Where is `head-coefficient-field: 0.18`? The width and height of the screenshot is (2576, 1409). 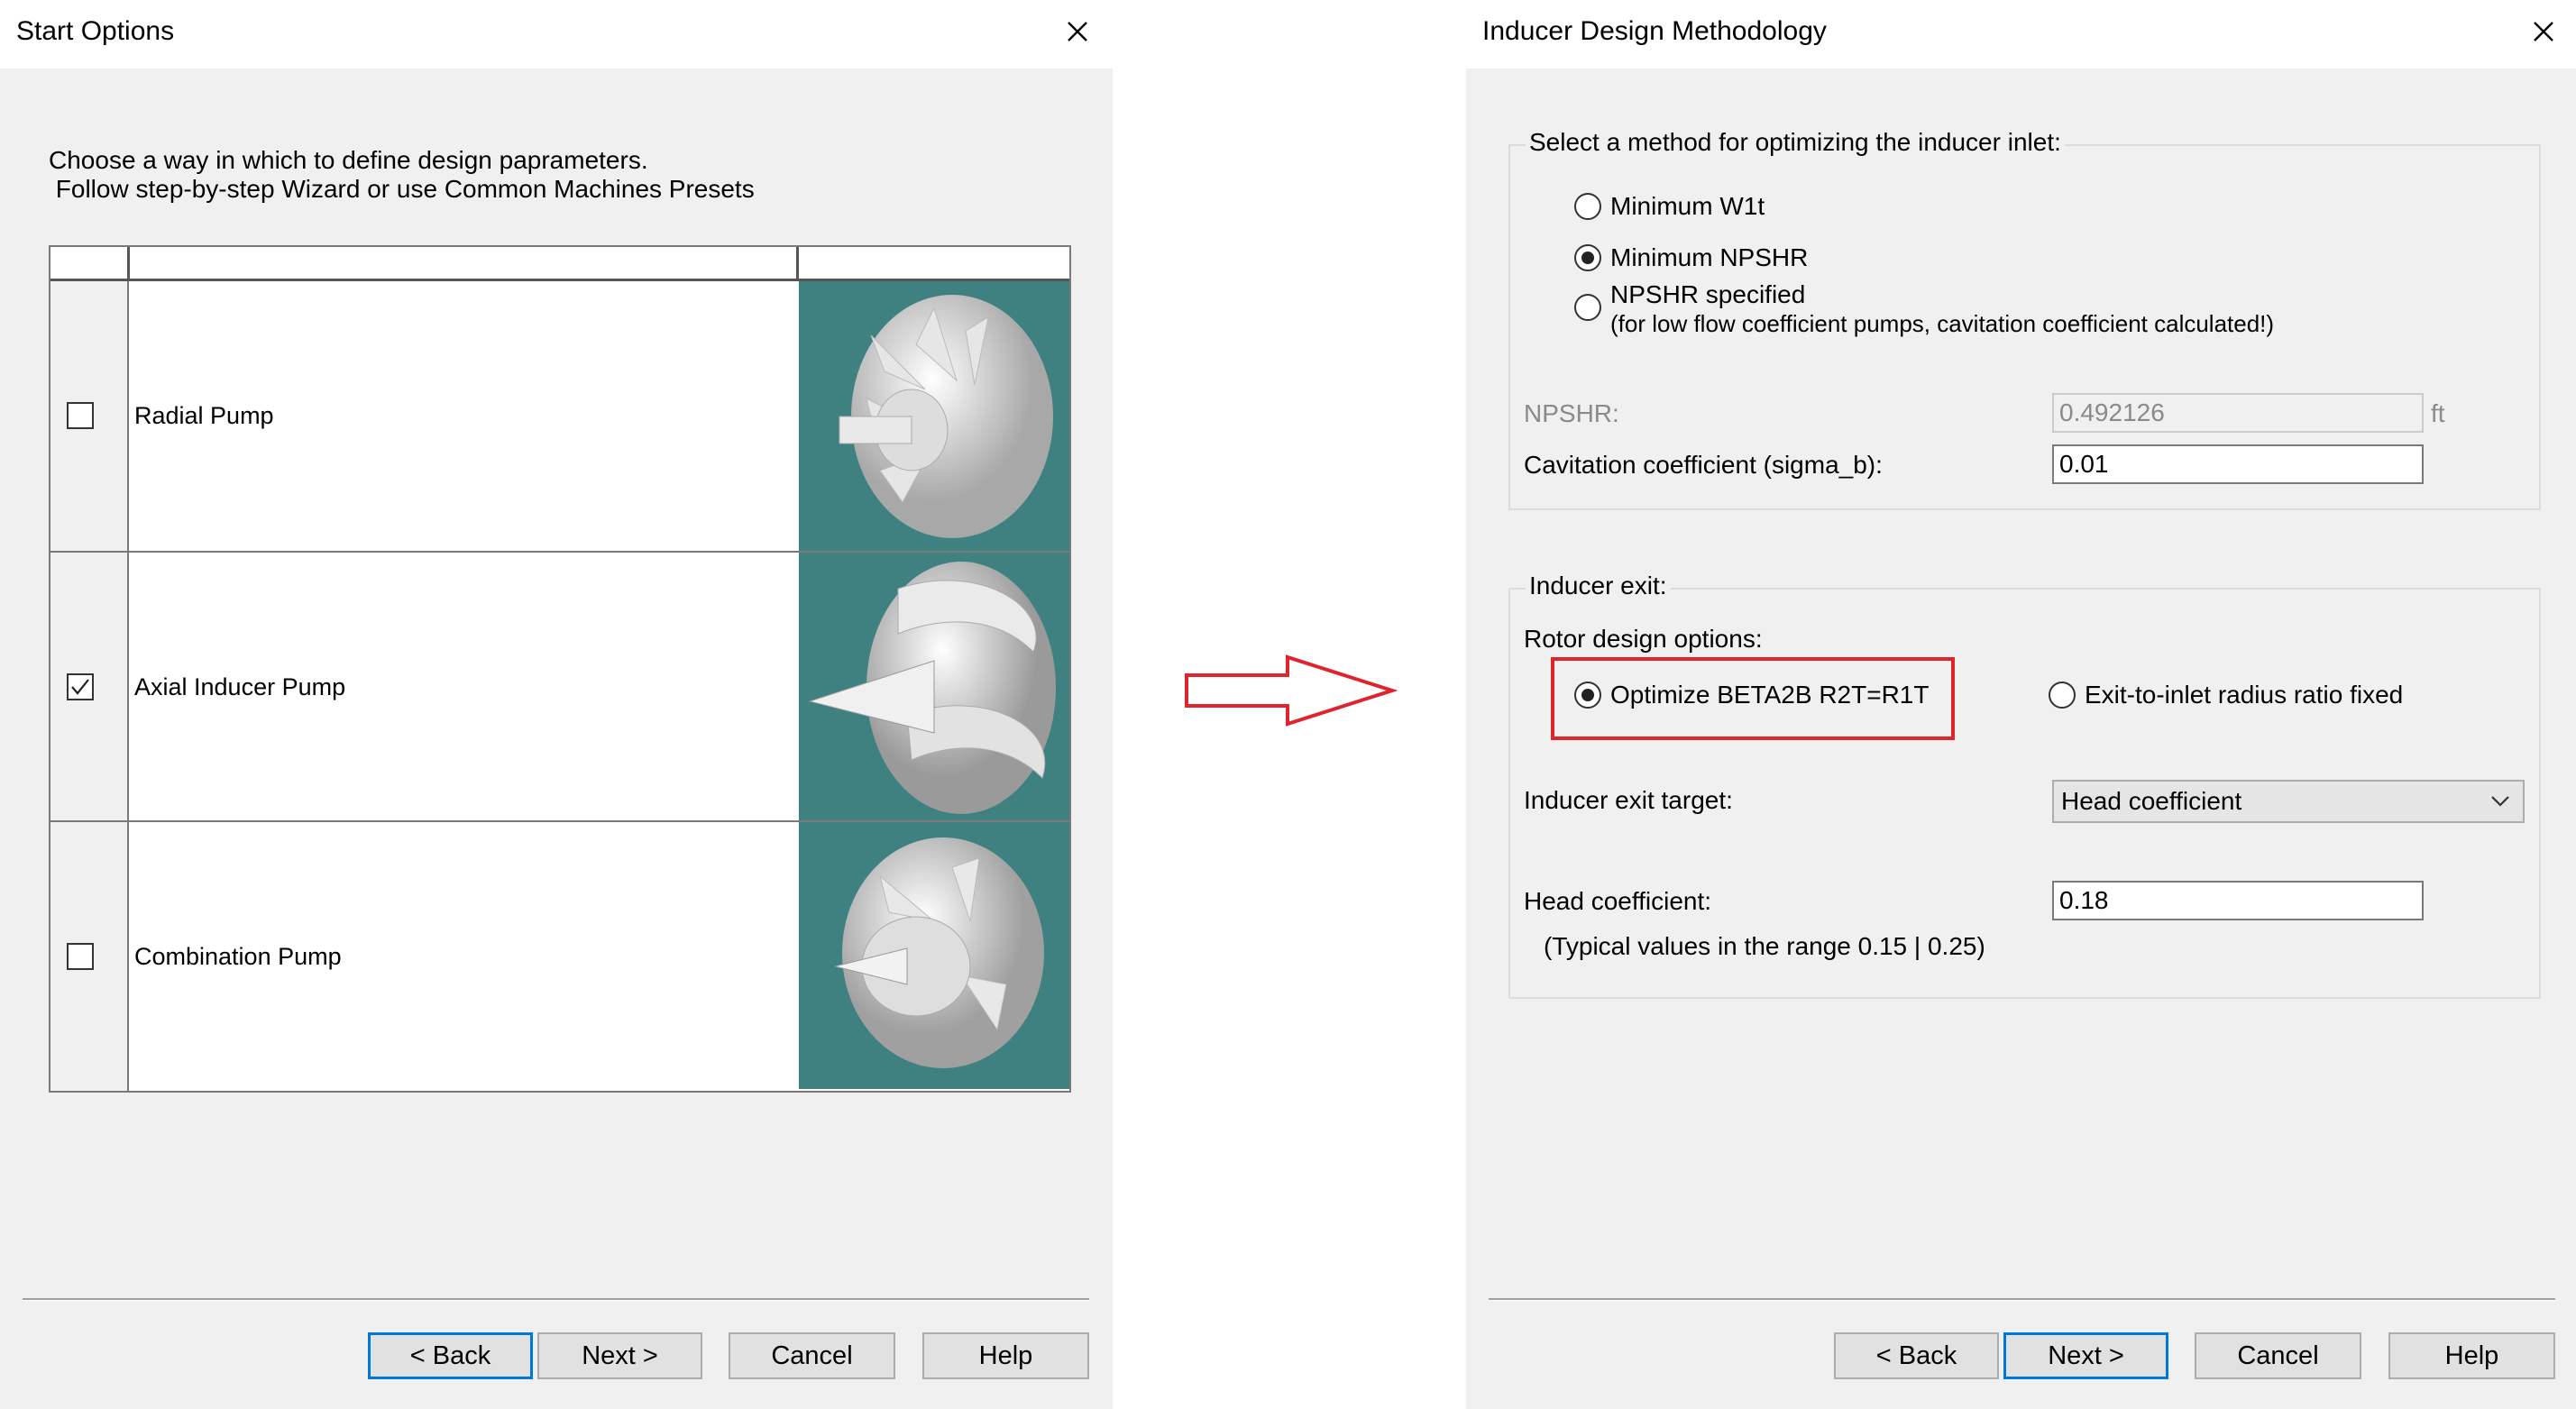
head-coefficient-field: 0.18 is located at coordinates (2238, 900).